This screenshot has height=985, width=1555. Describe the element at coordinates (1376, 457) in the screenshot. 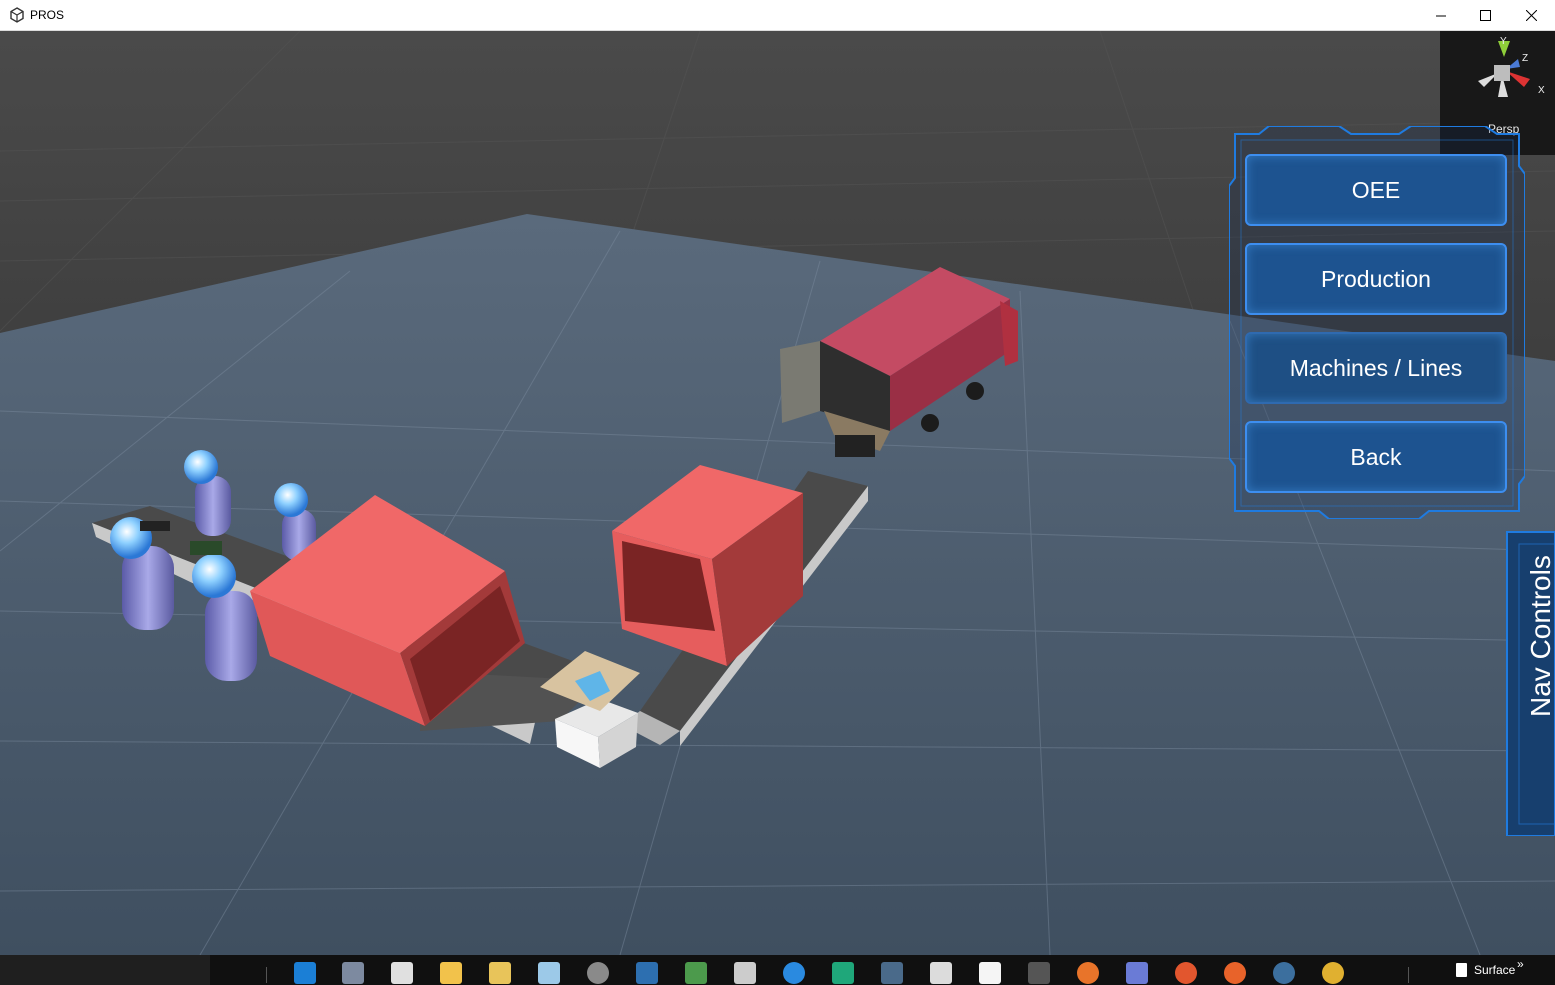

I see `back-button: Back` at that location.